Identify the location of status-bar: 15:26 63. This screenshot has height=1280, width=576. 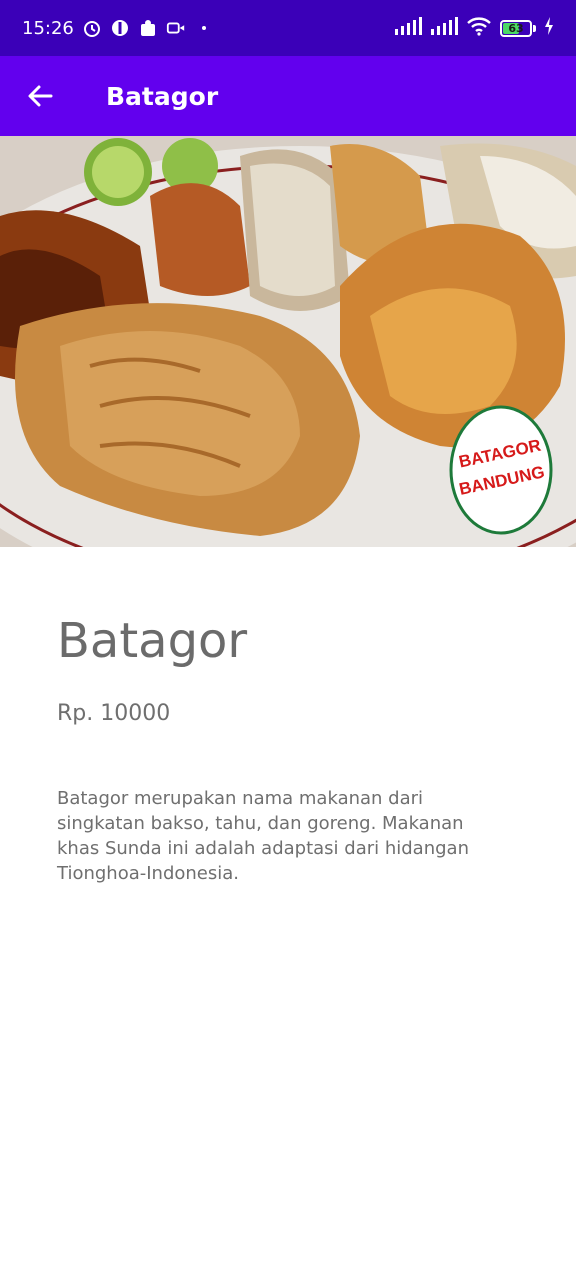
(288, 28).